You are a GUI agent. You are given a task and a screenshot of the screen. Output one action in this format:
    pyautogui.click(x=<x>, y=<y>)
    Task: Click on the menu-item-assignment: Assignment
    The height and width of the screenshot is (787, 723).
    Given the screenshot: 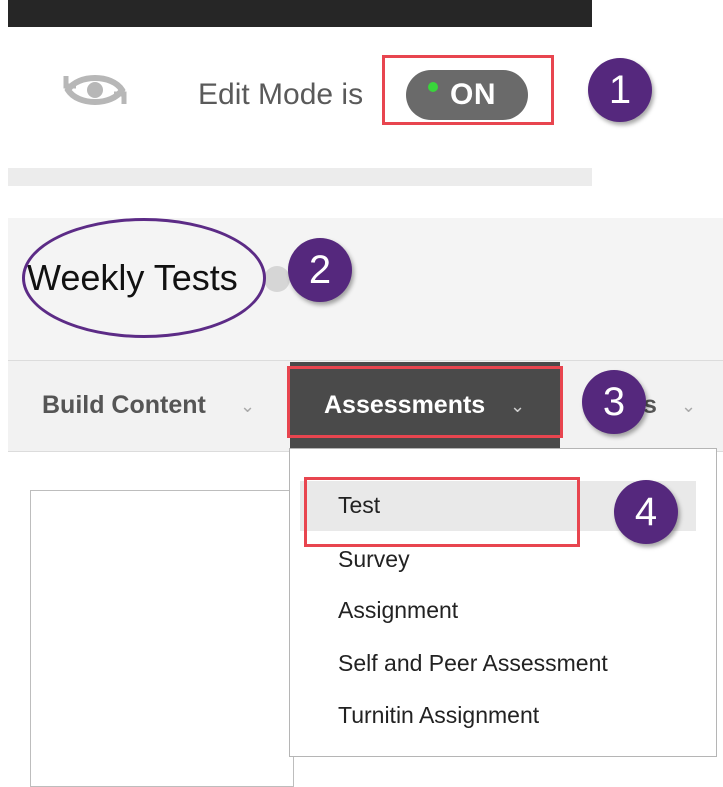 What is the action you would take?
    pyautogui.click(x=398, y=610)
    